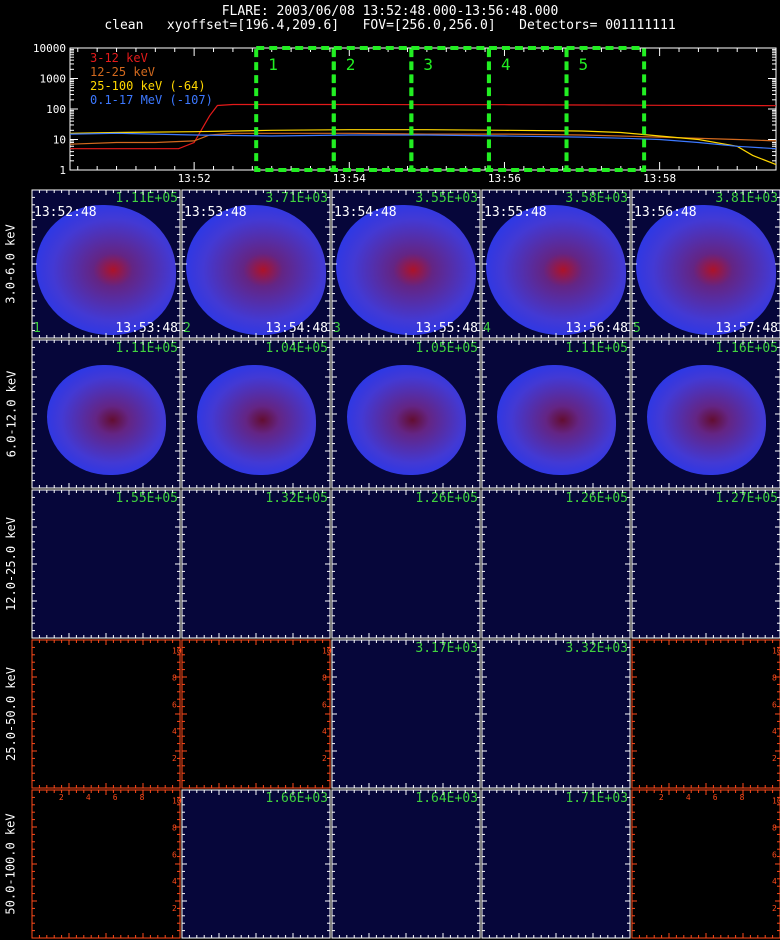  I want to click on image-panel: 3.58E+03 13:55:48 13:56:48 4, so click(556, 264).